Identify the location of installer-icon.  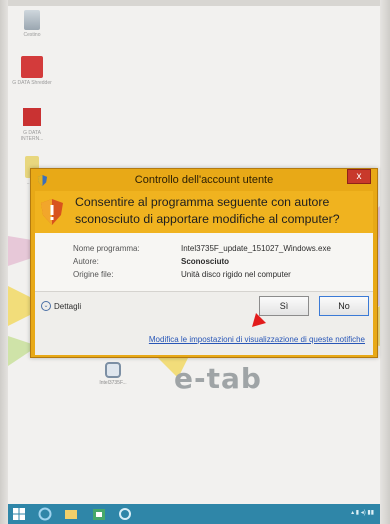
(113, 370).